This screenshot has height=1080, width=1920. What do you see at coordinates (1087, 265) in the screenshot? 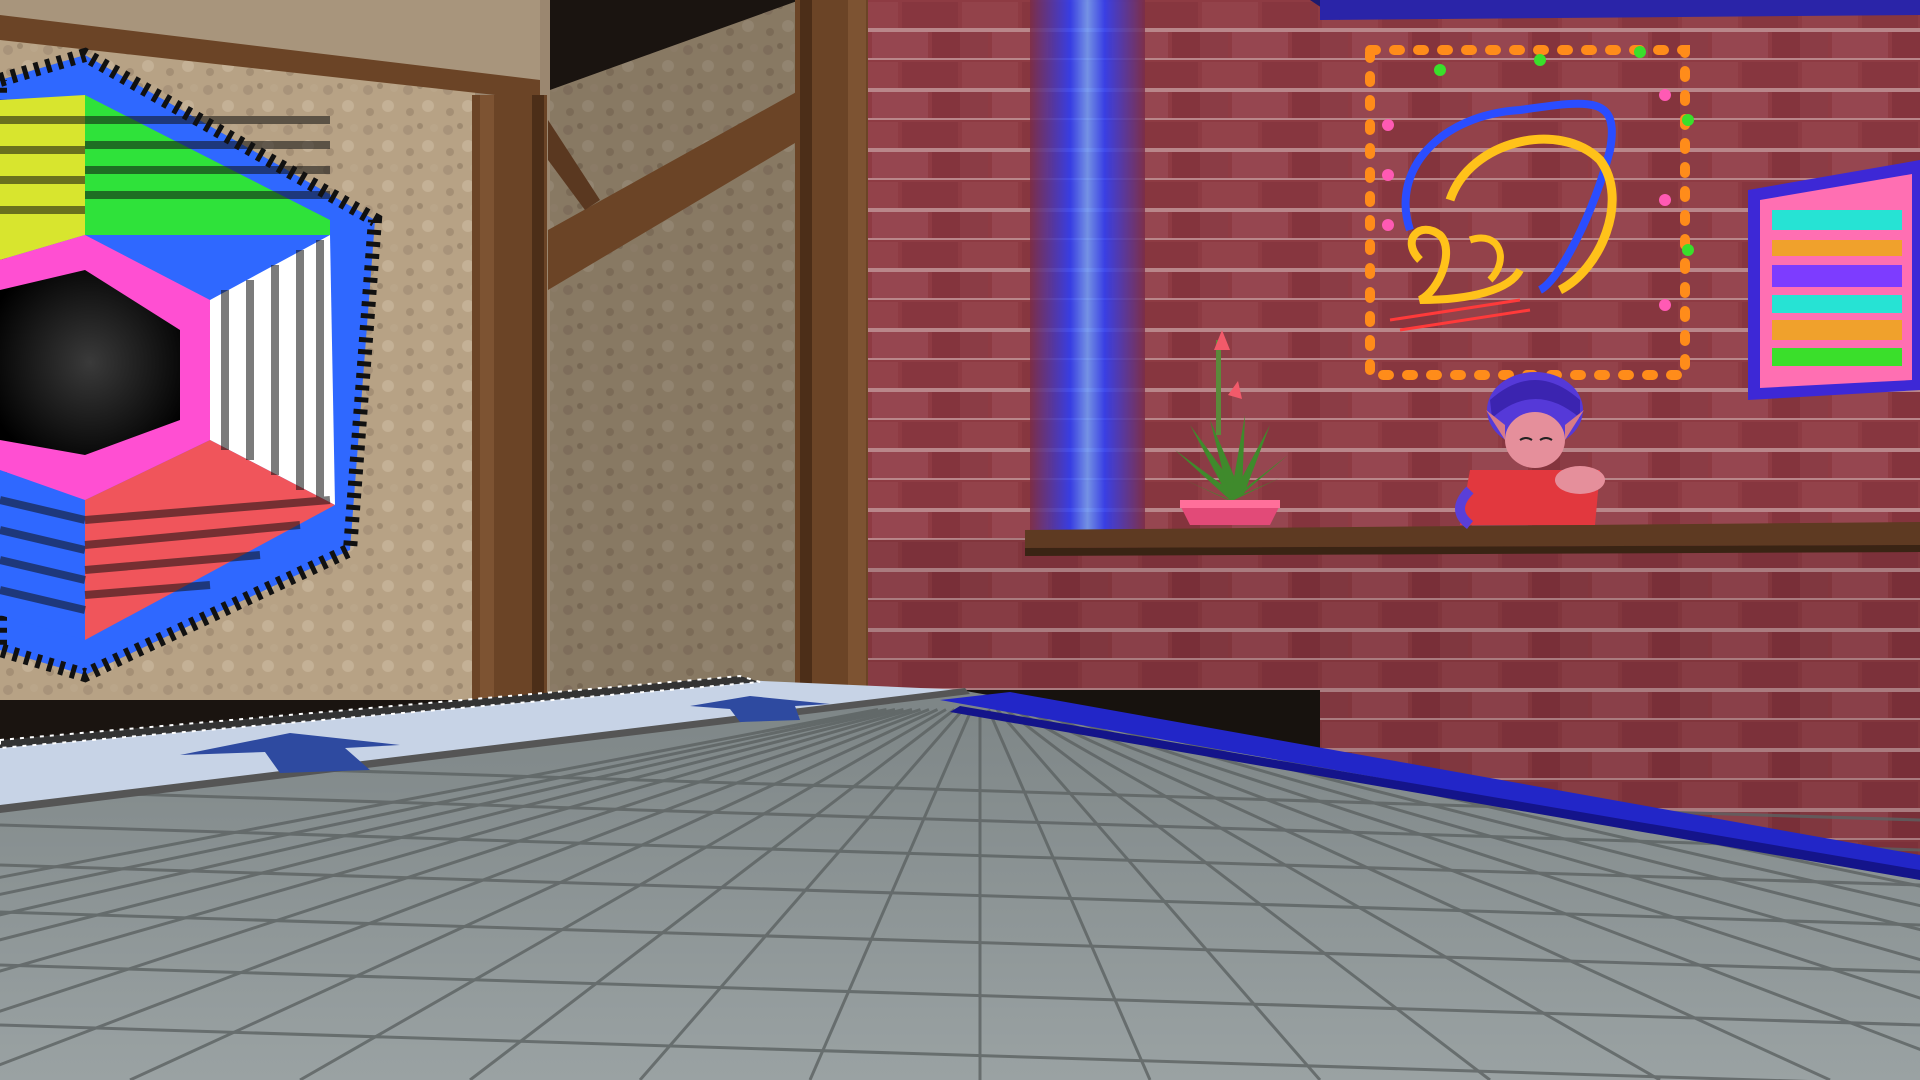
I see `blue-light-pillar` at bounding box center [1087, 265].